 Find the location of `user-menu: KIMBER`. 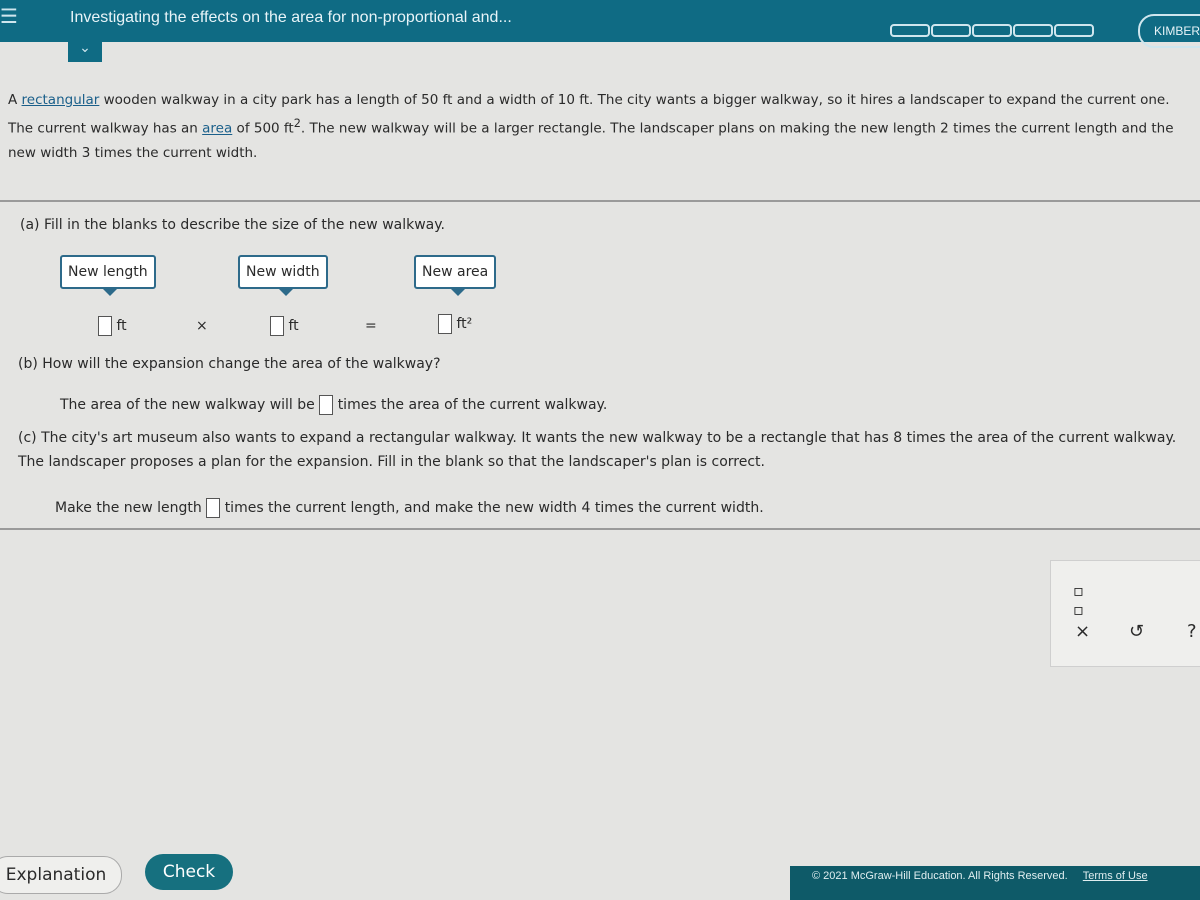

user-menu: KIMBER is located at coordinates (1169, 31).